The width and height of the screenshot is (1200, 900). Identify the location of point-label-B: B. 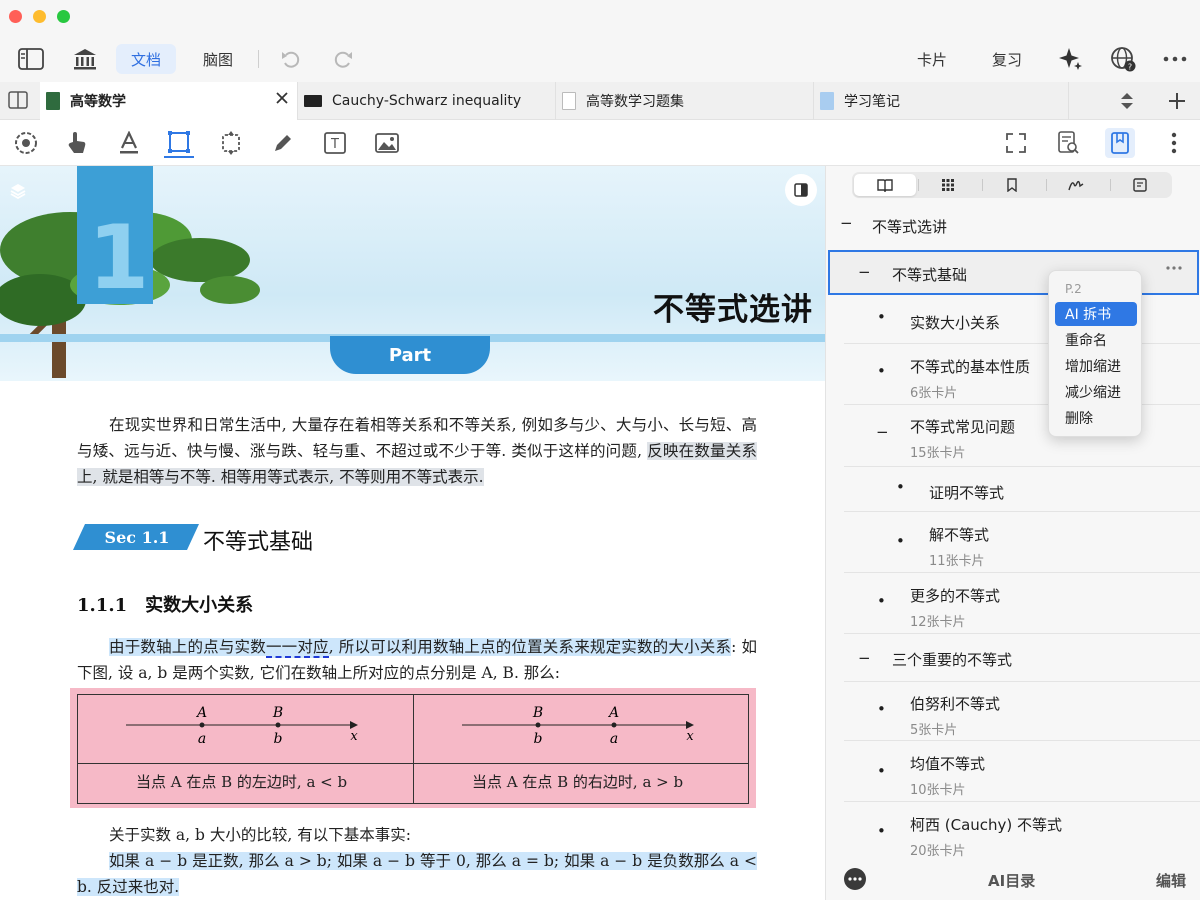
(277, 713).